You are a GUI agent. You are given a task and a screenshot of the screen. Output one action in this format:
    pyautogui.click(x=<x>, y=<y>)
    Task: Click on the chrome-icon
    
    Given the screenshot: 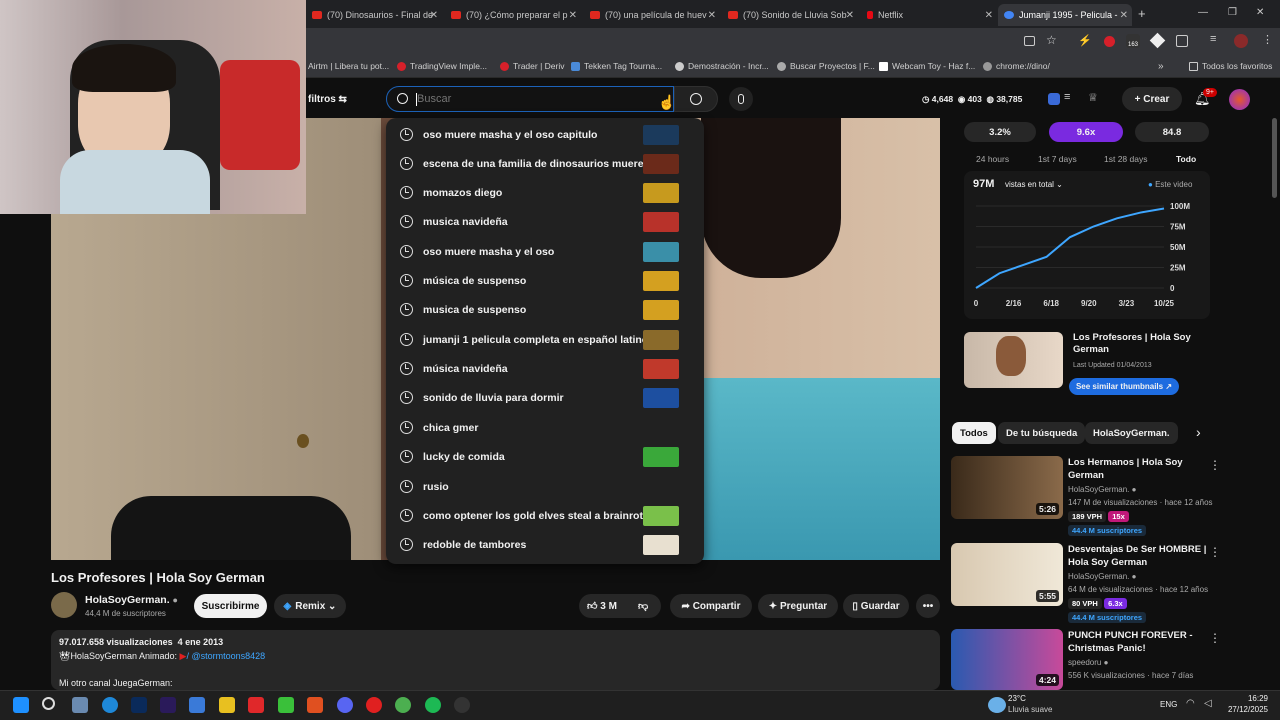 What is the action you would take?
    pyautogui.click(x=403, y=705)
    